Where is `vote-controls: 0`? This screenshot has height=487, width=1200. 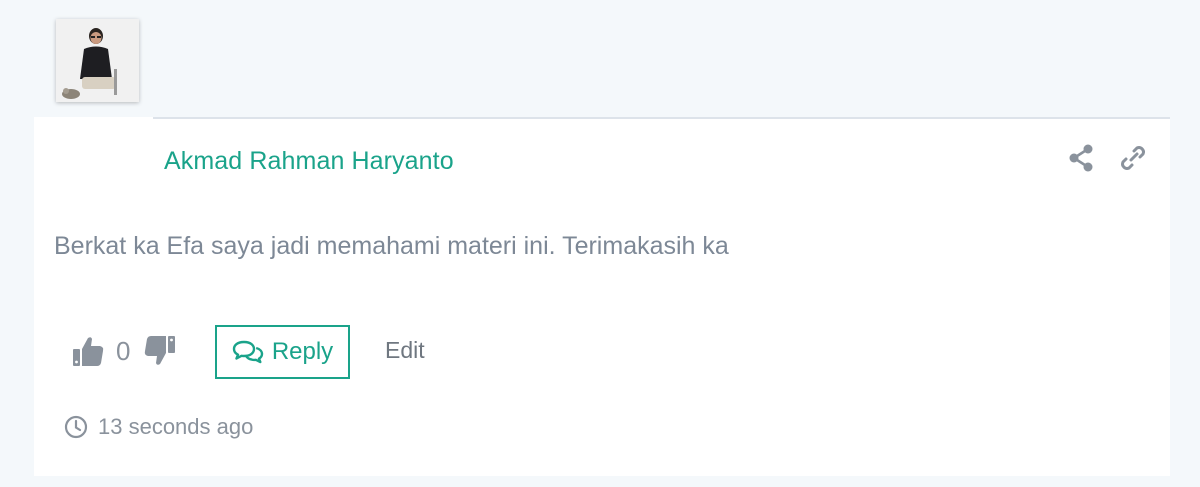 vote-controls: 0 is located at coordinates (124, 351).